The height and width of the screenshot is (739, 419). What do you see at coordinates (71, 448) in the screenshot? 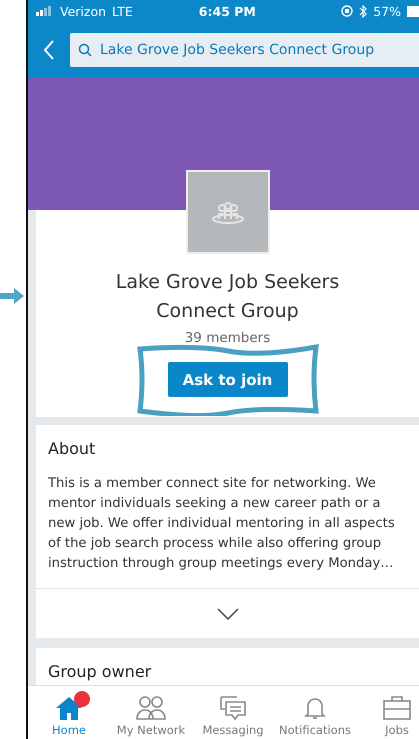
I see `about-heading: About` at bounding box center [71, 448].